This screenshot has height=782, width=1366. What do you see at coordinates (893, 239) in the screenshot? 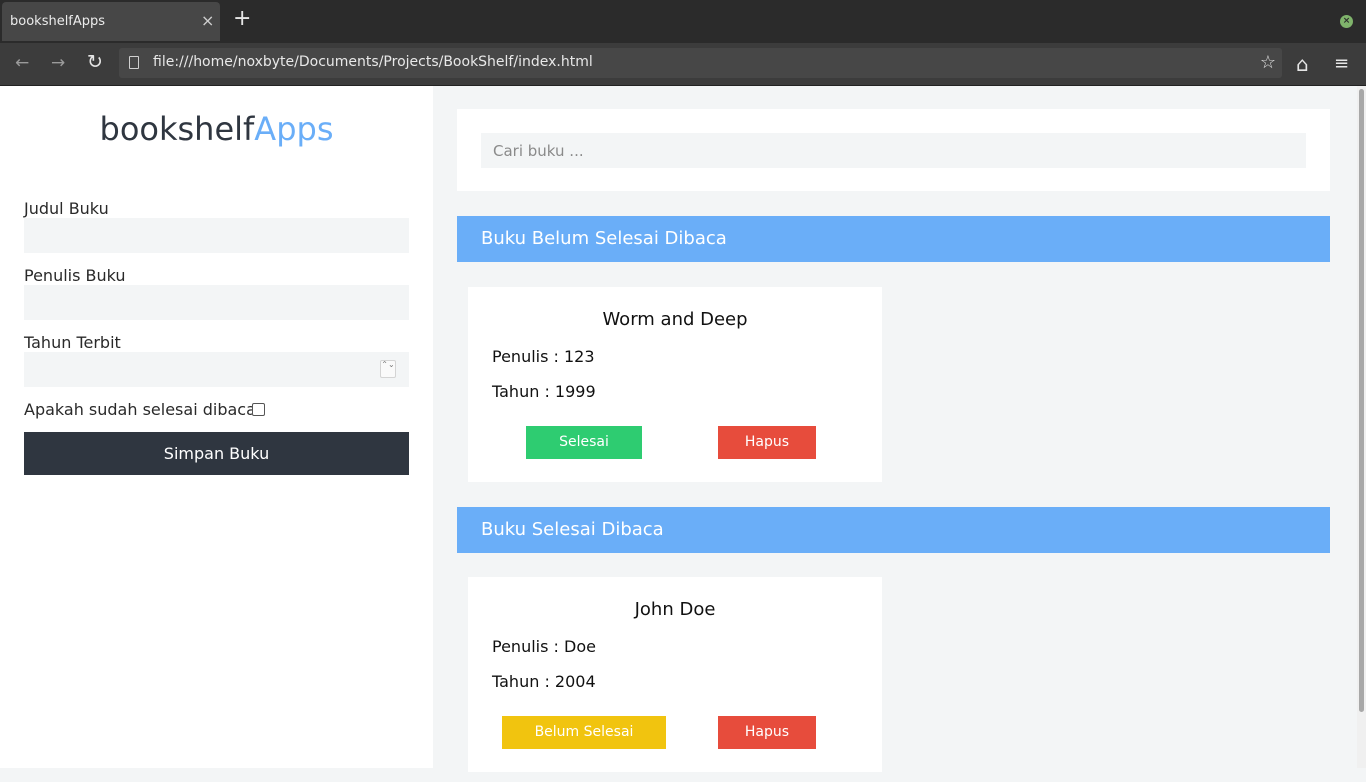
I see `incomplete-section-heading: Buku Belum Selesai Dibaca` at bounding box center [893, 239].